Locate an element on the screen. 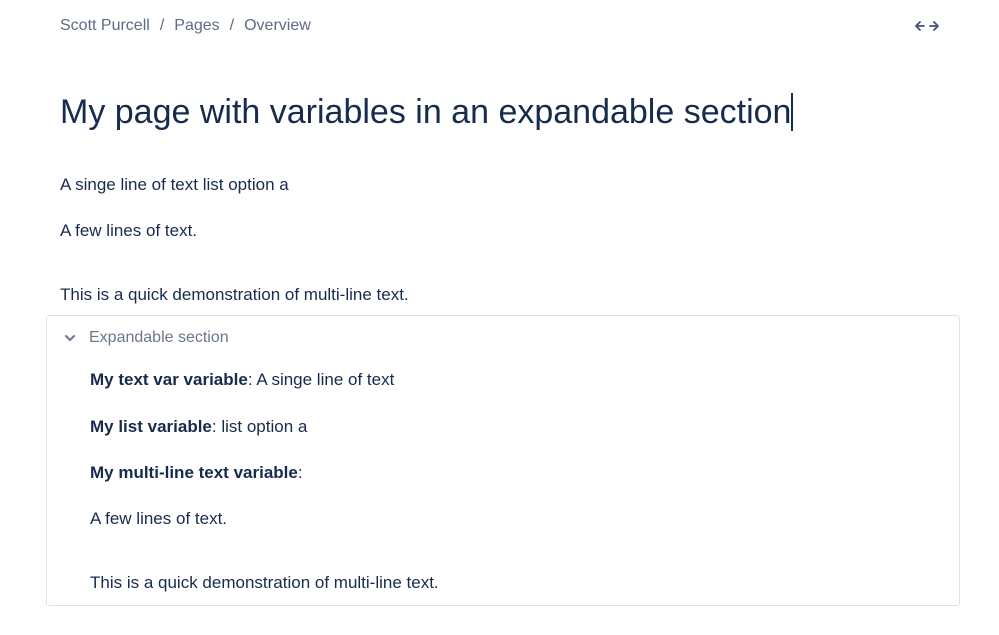  body-paragraph: A singe line of text list option a is located at coordinates (174, 184).